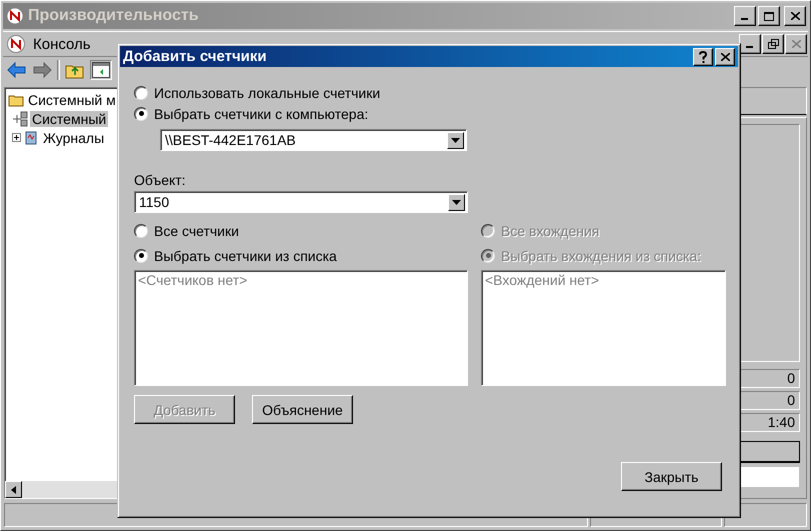  I want to click on restore-button, so click(773, 44).